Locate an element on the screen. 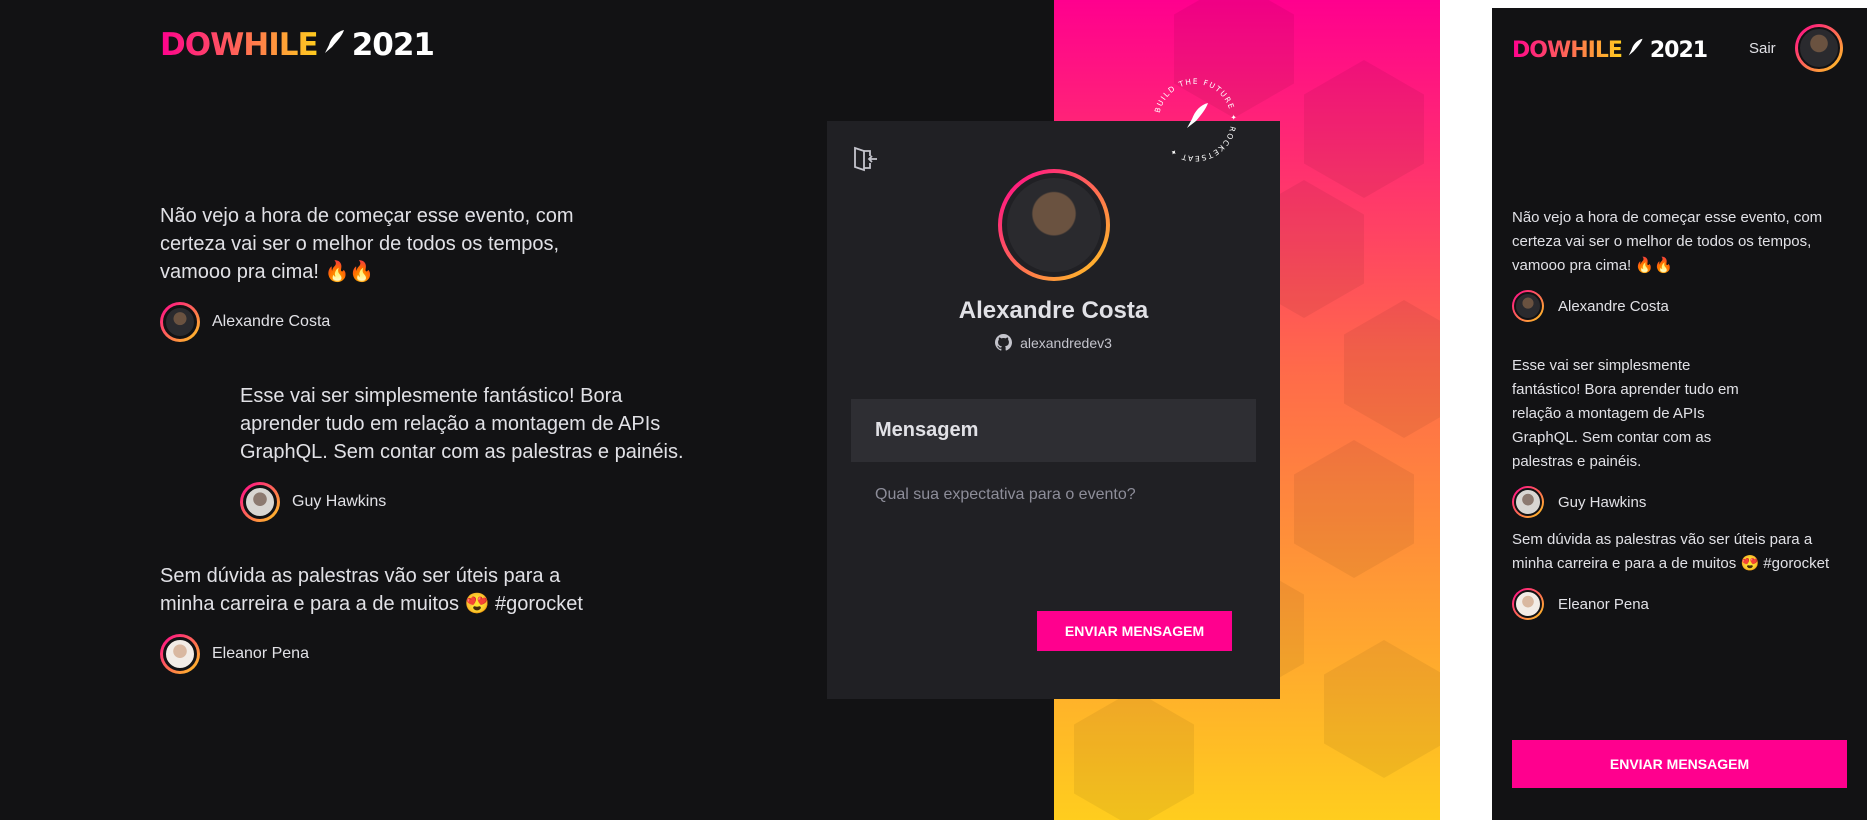  github-login: alexandredev3 is located at coordinates (1053, 342).